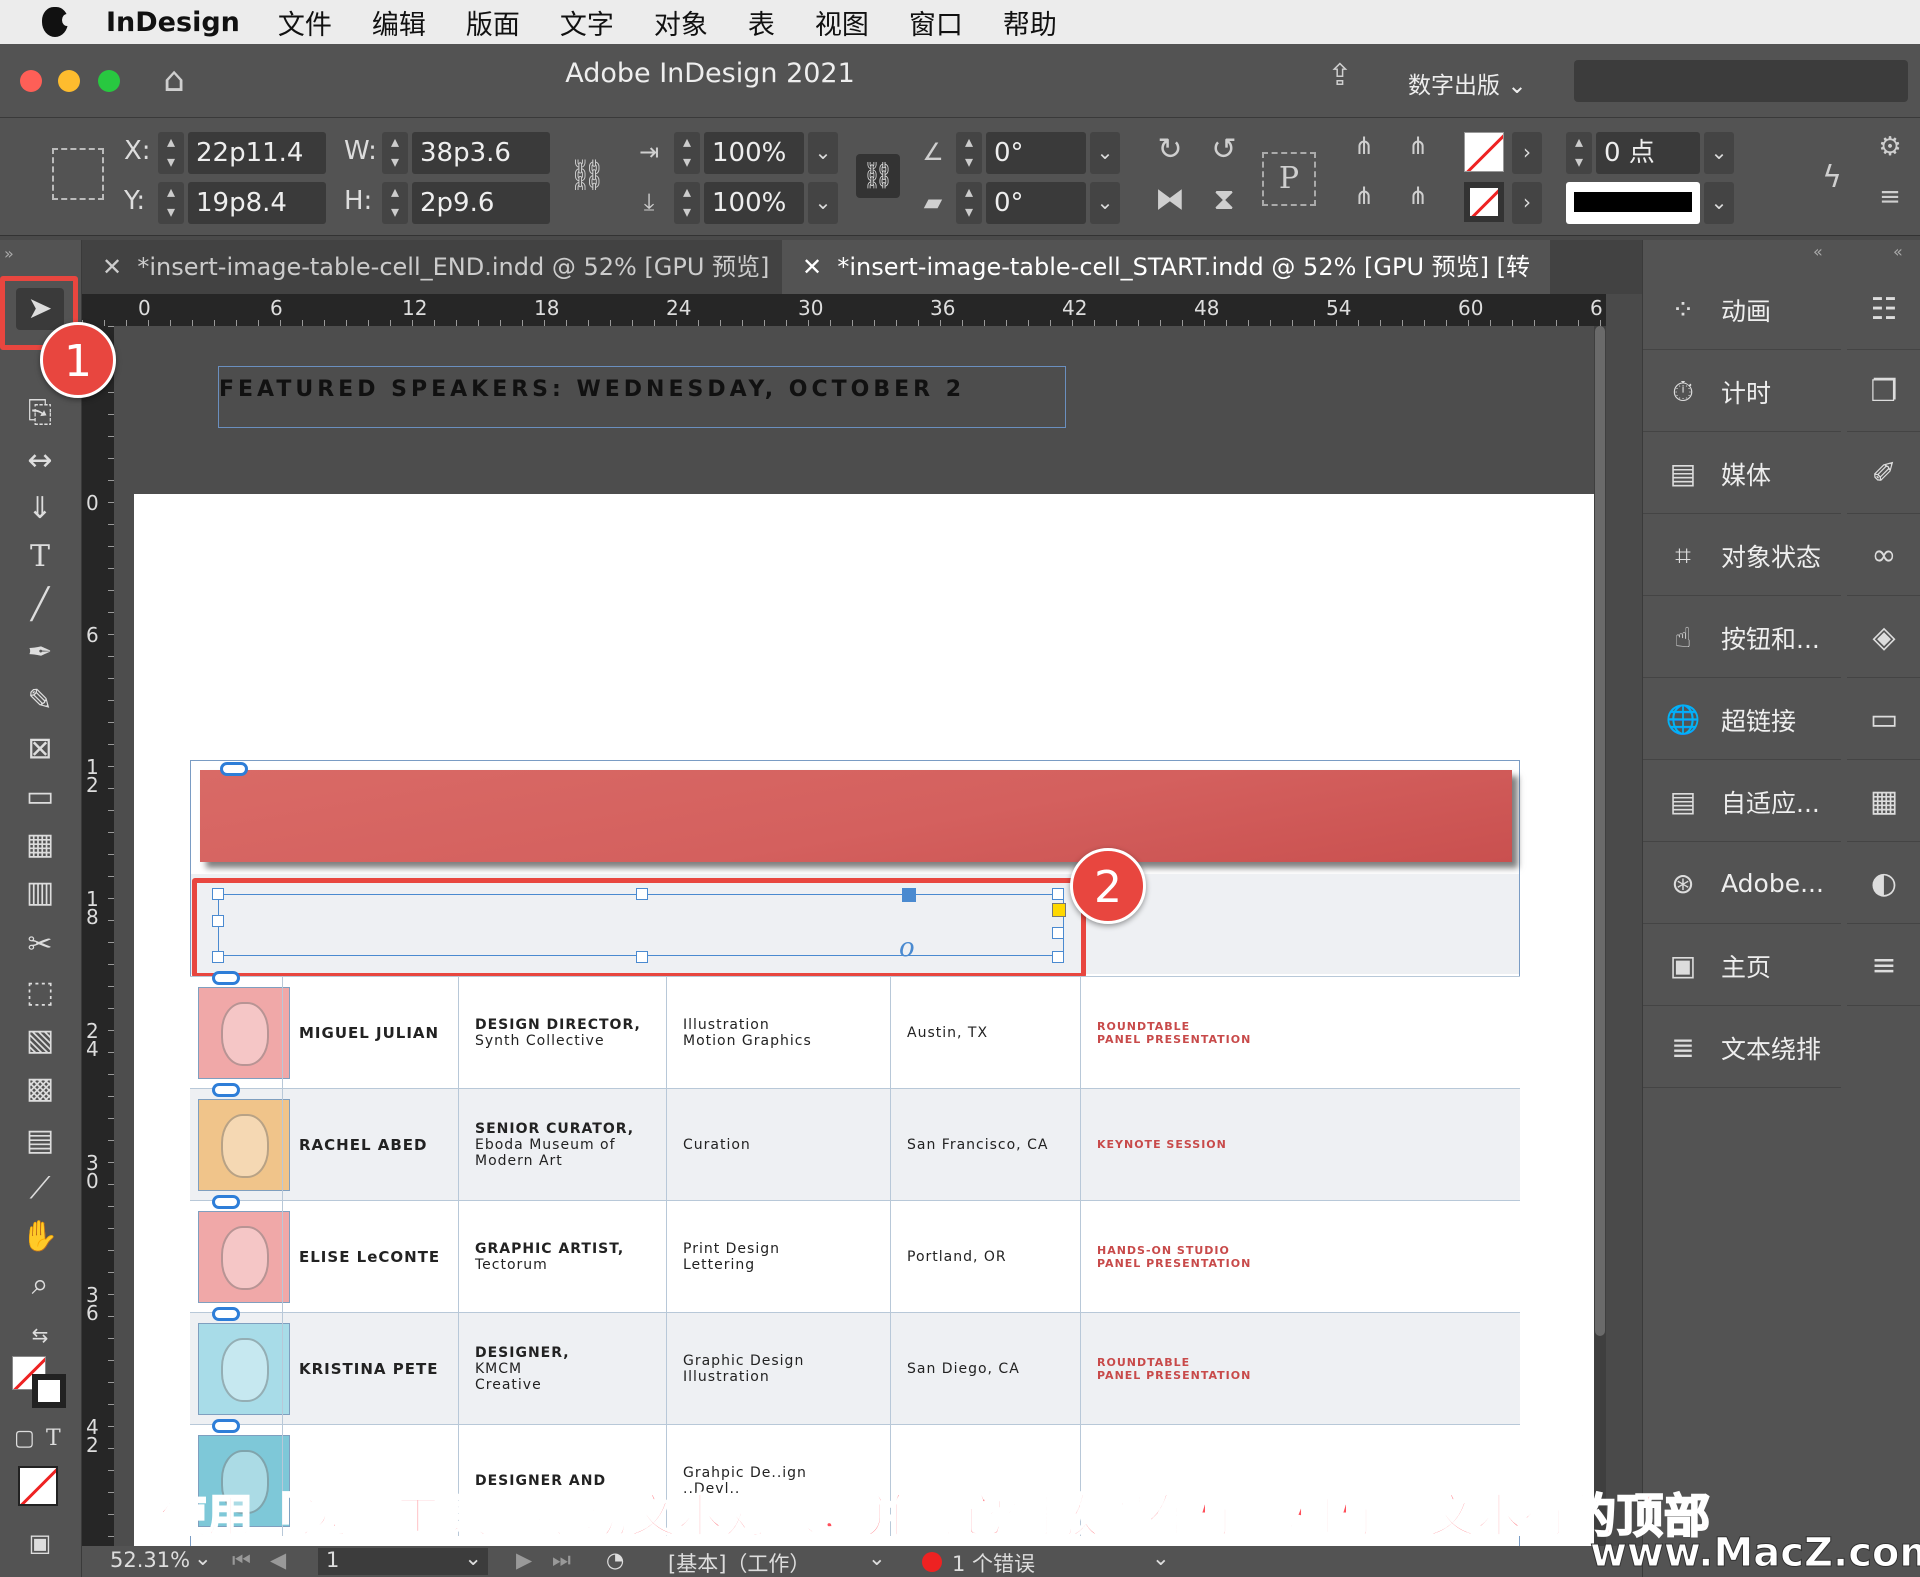  I want to click on flip-horizontal-icon: ⧓, so click(1170, 199).